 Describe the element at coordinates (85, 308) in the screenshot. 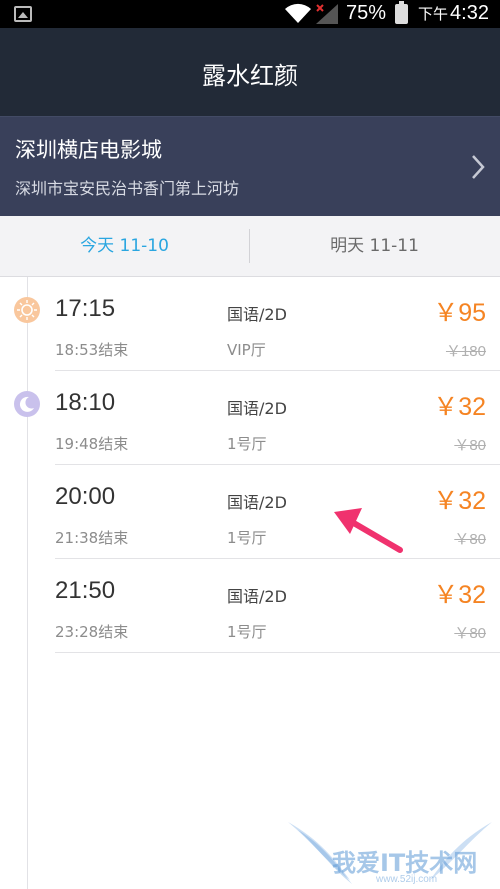

I see `show-start-time: 17:15` at that location.